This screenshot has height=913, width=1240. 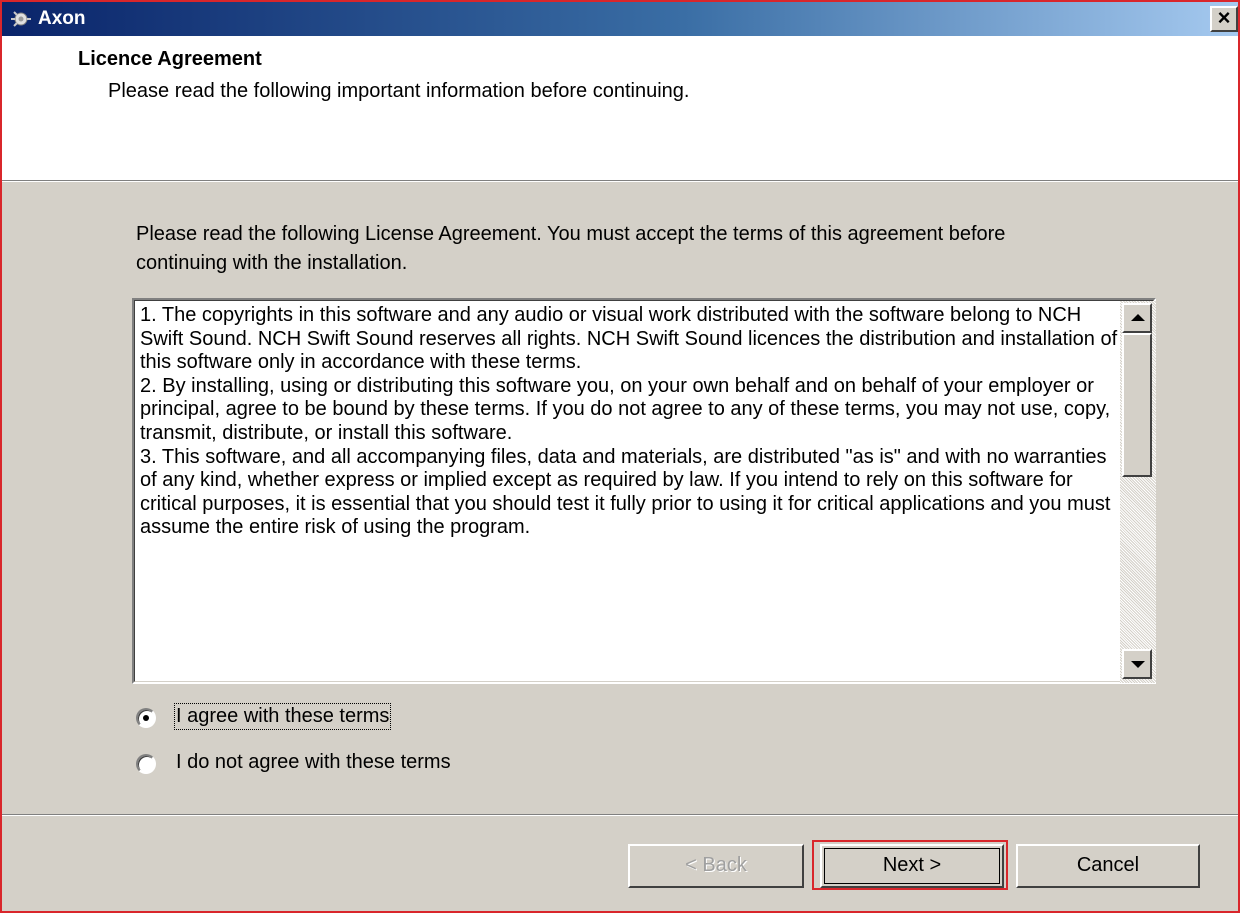 I want to click on back-button: < Back, so click(x=716, y=866).